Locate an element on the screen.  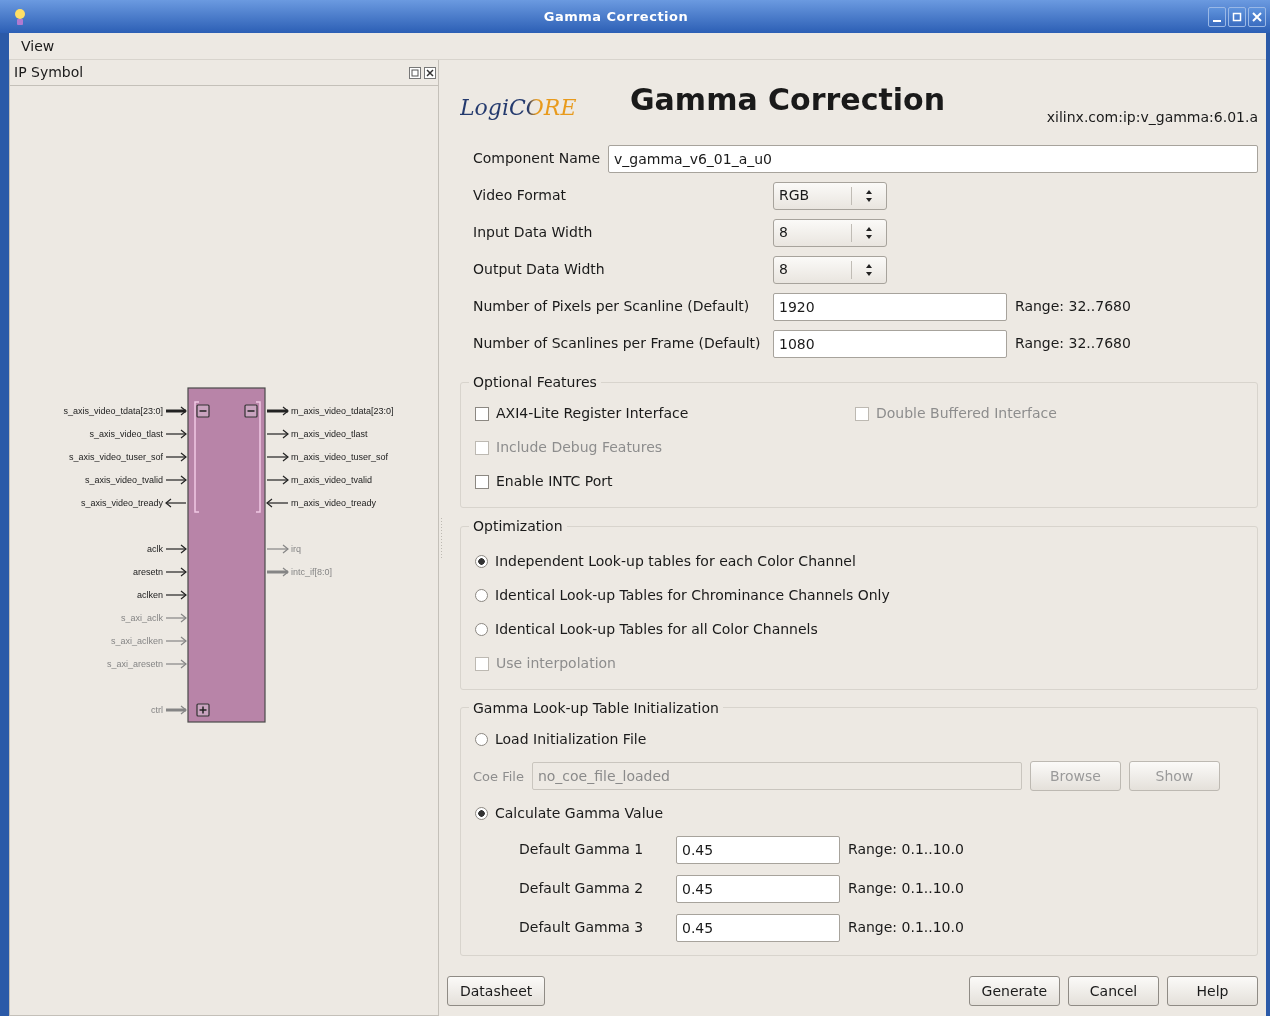
port-label: m_axis_video_tuser_sof is located at coordinates (340, 457).